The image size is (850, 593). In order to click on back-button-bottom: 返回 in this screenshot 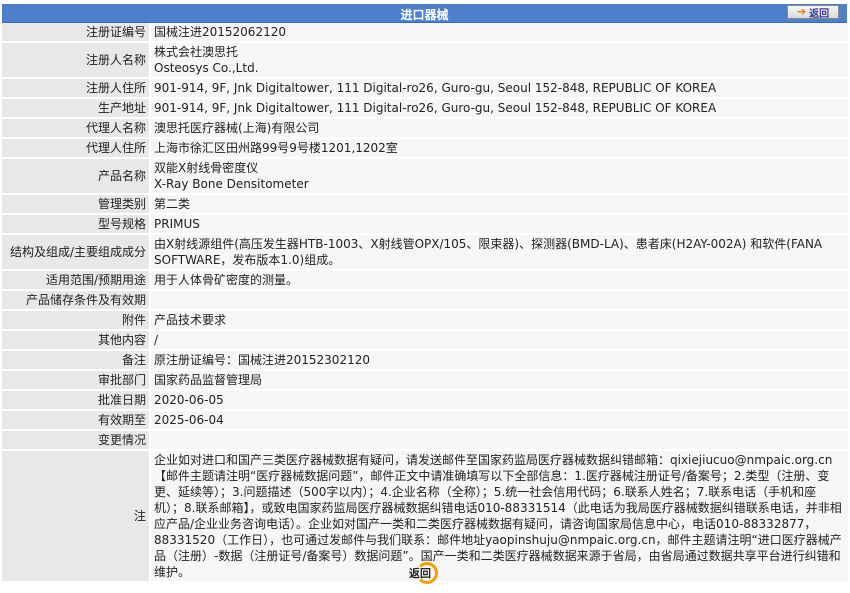, I will do `click(420, 573)`.